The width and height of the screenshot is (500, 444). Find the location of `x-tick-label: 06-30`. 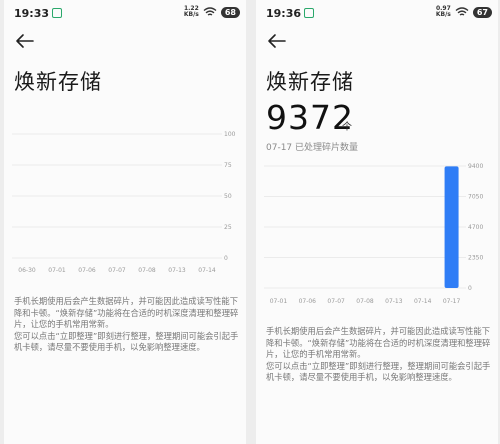

x-tick-label: 06-30 is located at coordinates (27, 270).